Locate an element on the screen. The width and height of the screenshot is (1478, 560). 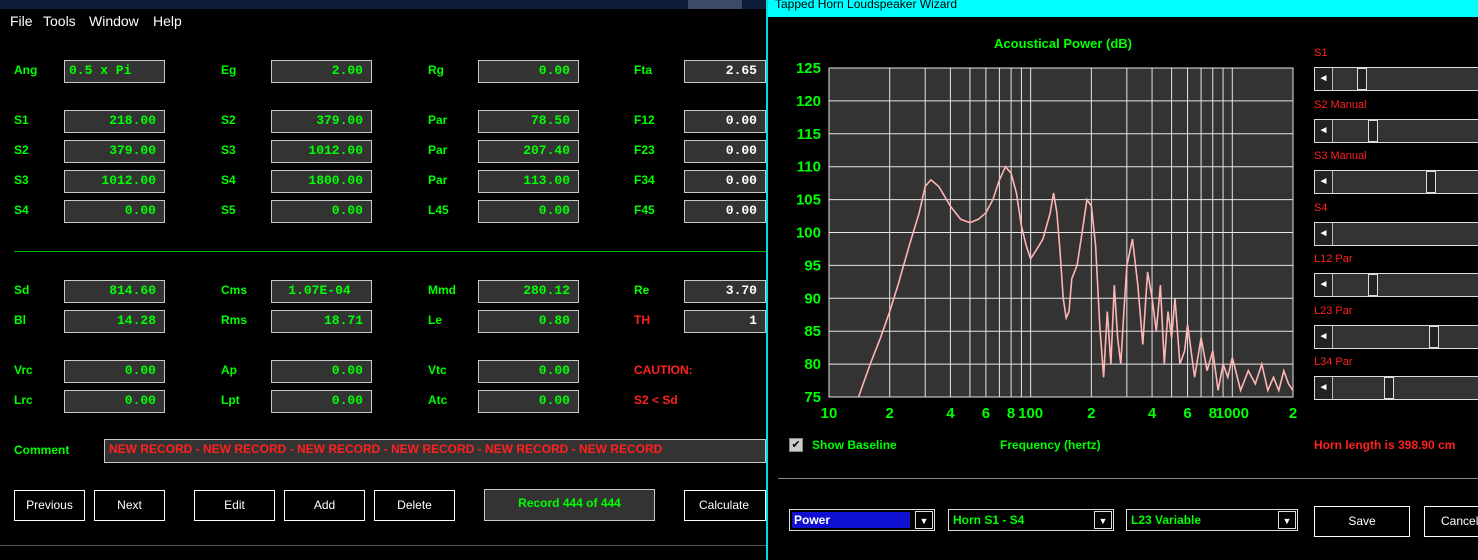
field-s3: 1012.00 is located at coordinates (321, 151).